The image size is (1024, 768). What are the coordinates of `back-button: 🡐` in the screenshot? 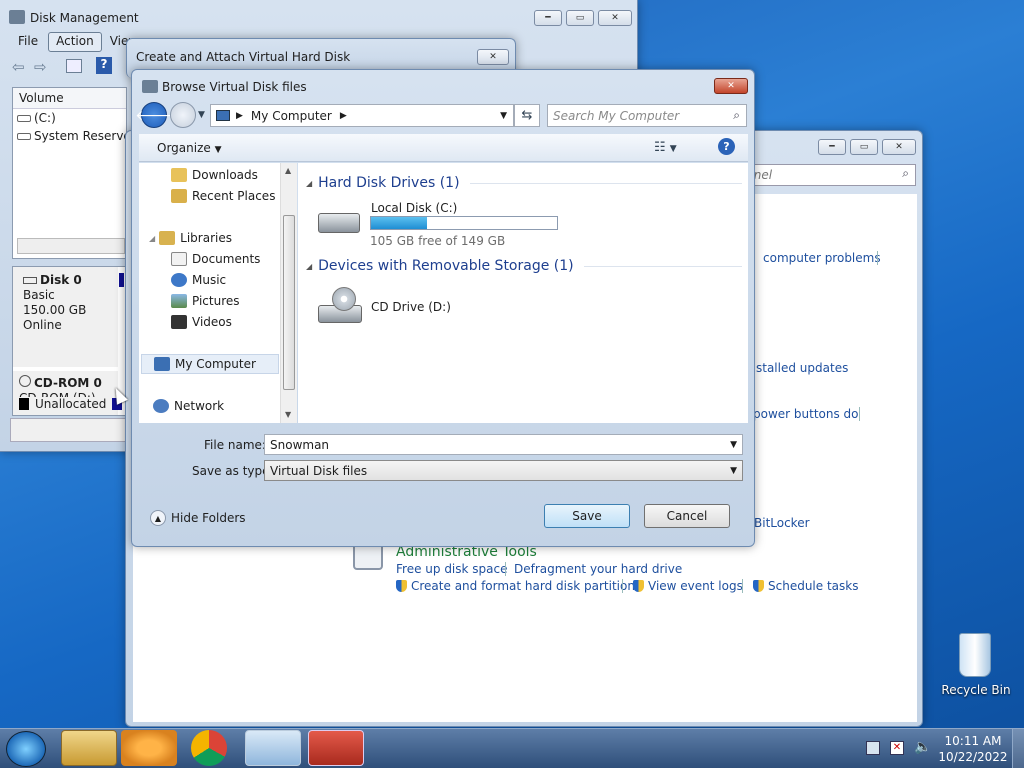 It's located at (154, 115).